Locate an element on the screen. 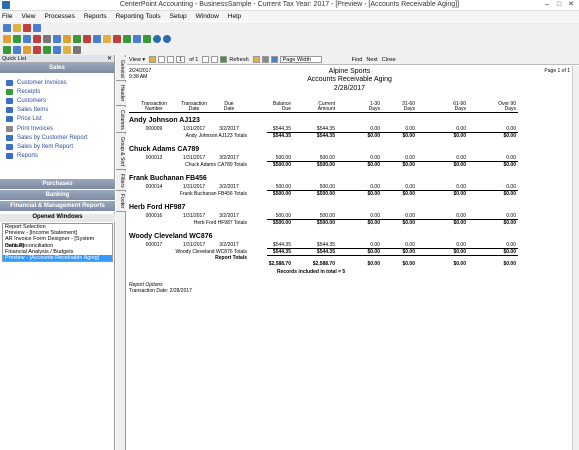  quick-item-reports: Reports is located at coordinates (57, 156).